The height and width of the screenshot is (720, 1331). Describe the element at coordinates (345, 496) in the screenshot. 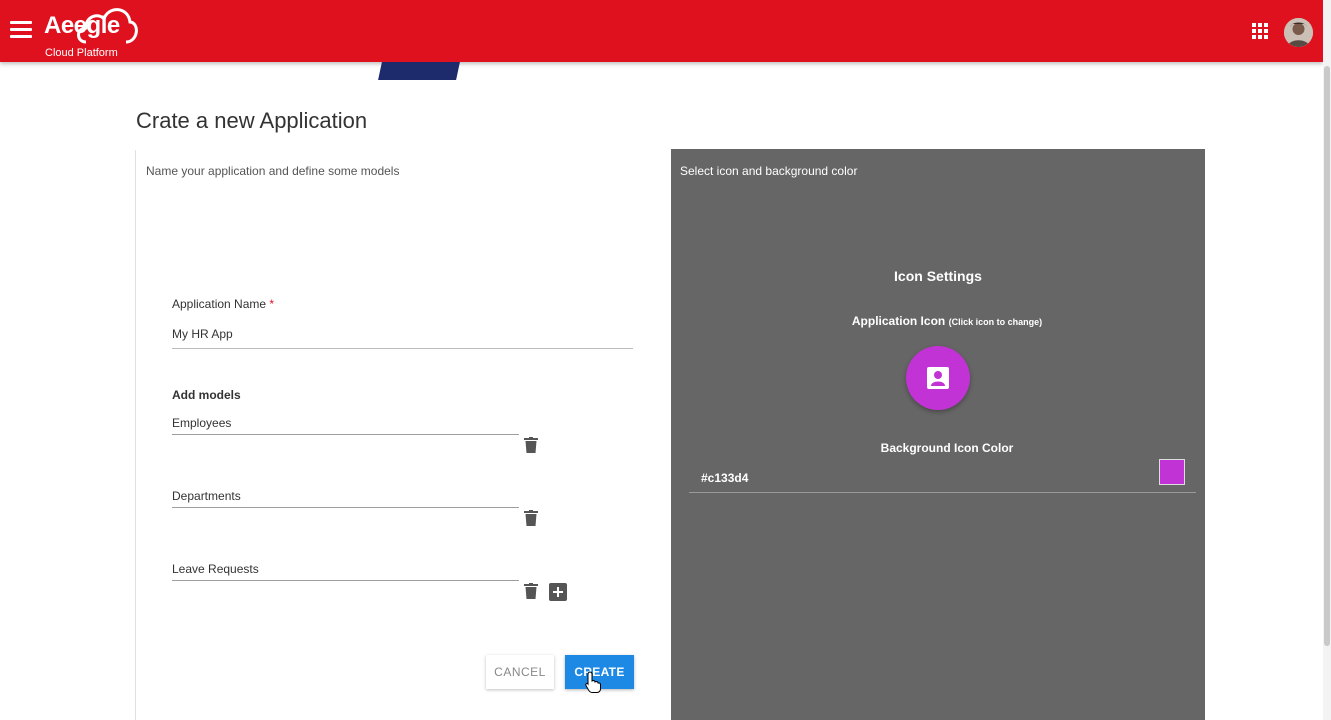

I see `model-input-departments` at that location.